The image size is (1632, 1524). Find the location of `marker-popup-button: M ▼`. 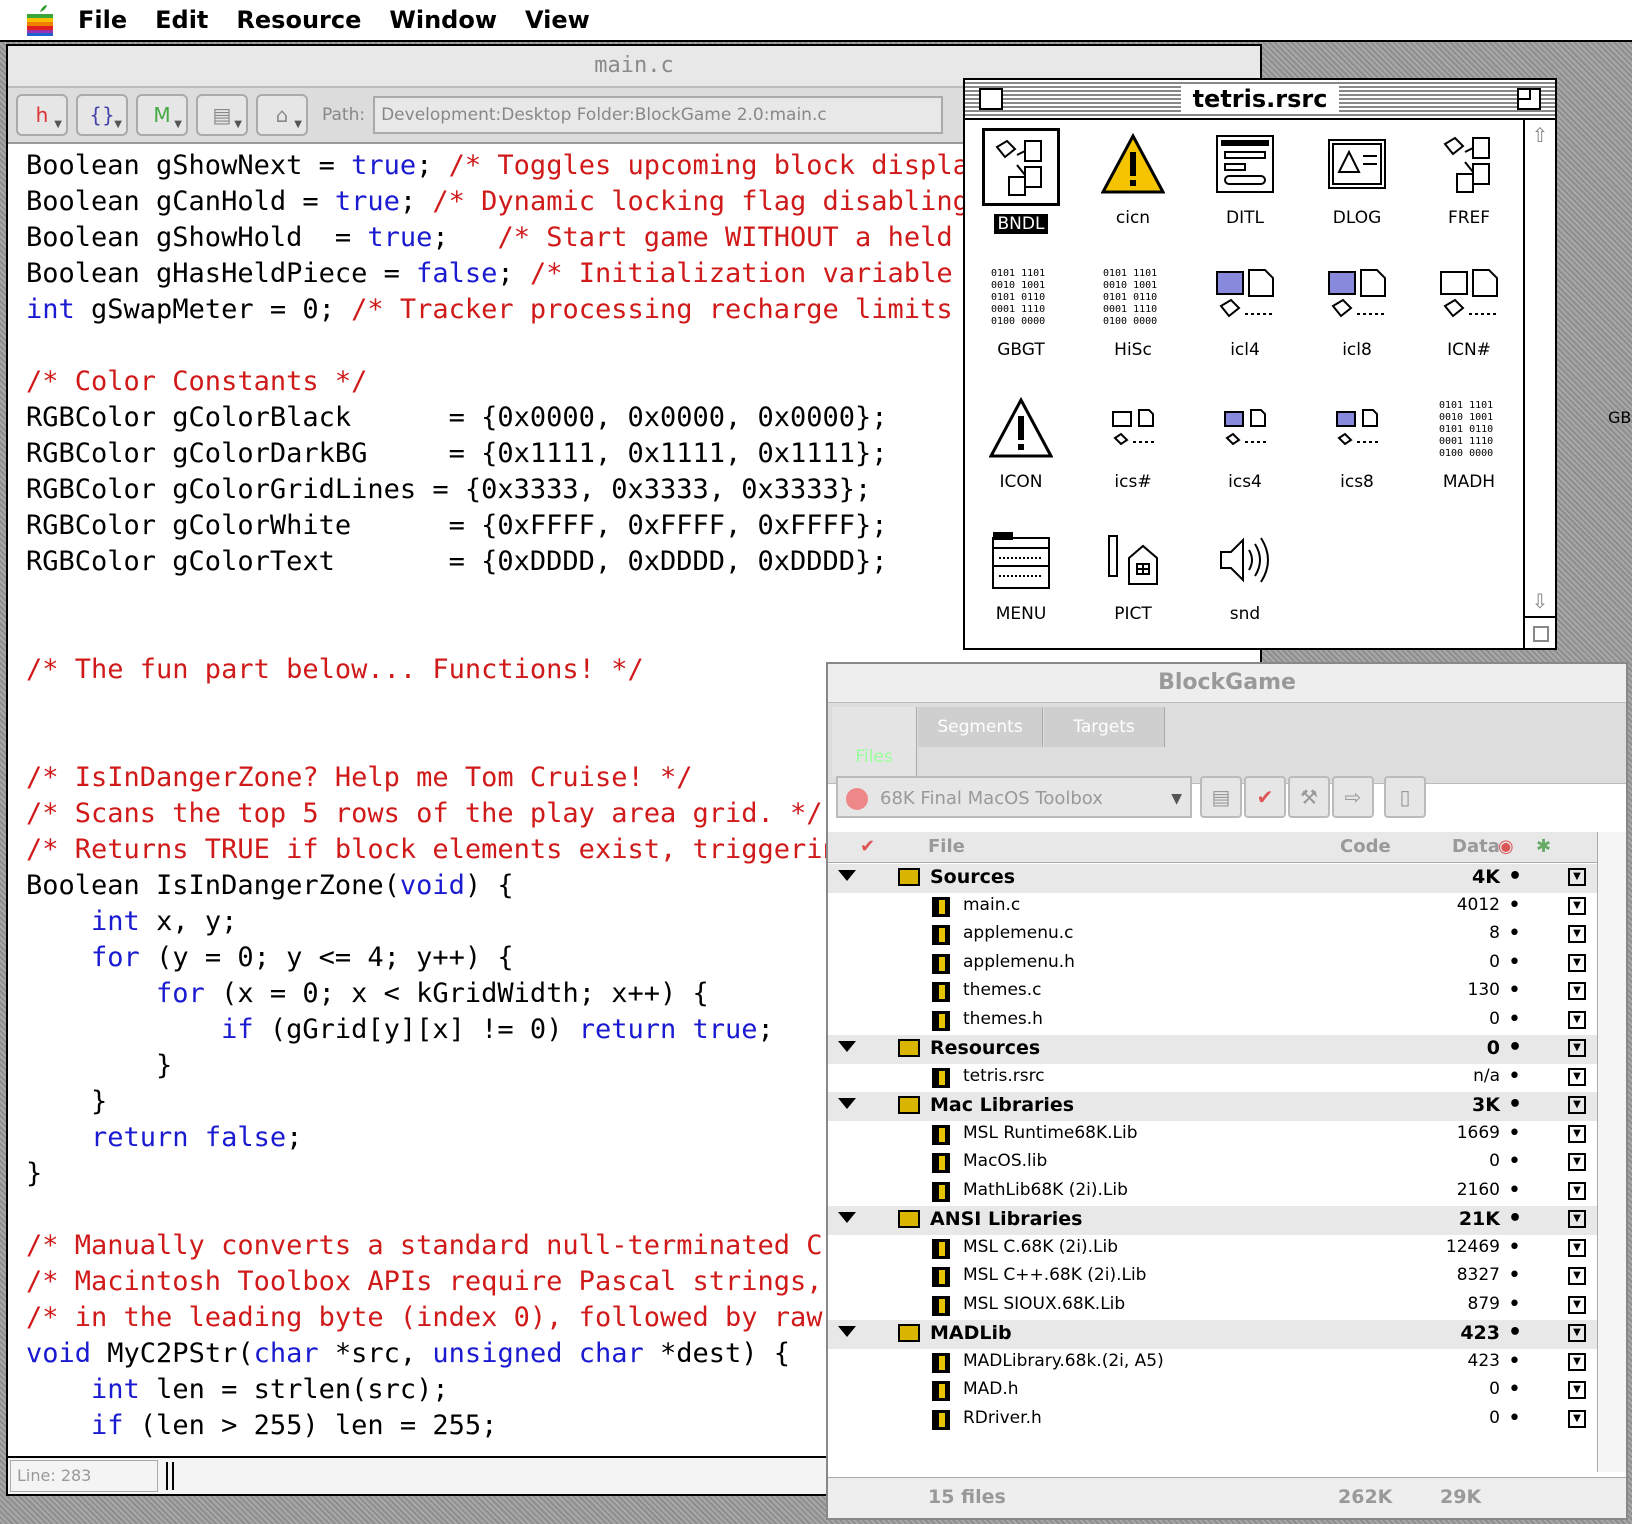

marker-popup-button: M ▼ is located at coordinates (162, 115).